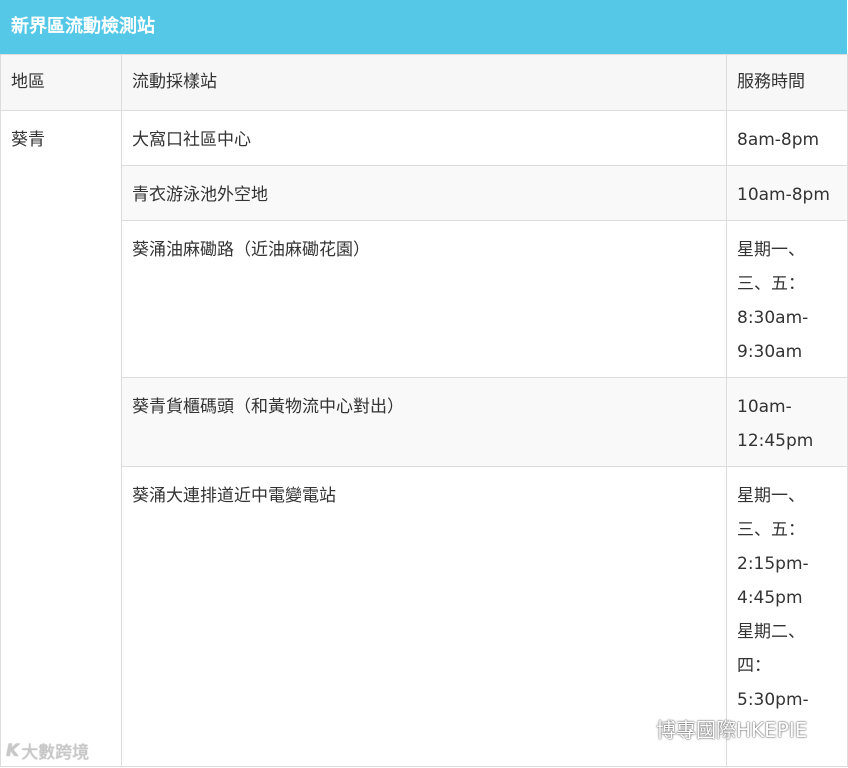  I want to click on table-row: 葵青貨櫃碼頭（和黃物流中心對出） 10am- 12:45pm, so click(424, 422).